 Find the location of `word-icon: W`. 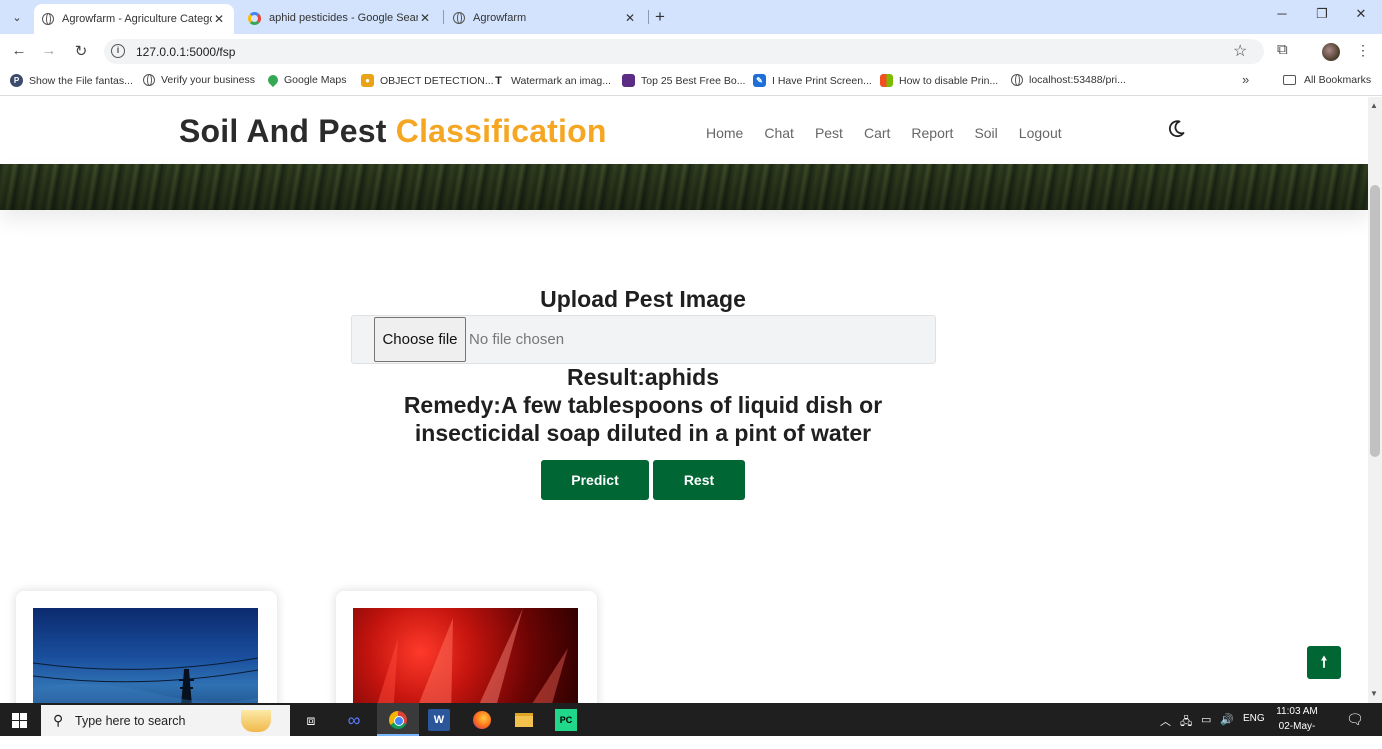

word-icon: W is located at coordinates (439, 720).